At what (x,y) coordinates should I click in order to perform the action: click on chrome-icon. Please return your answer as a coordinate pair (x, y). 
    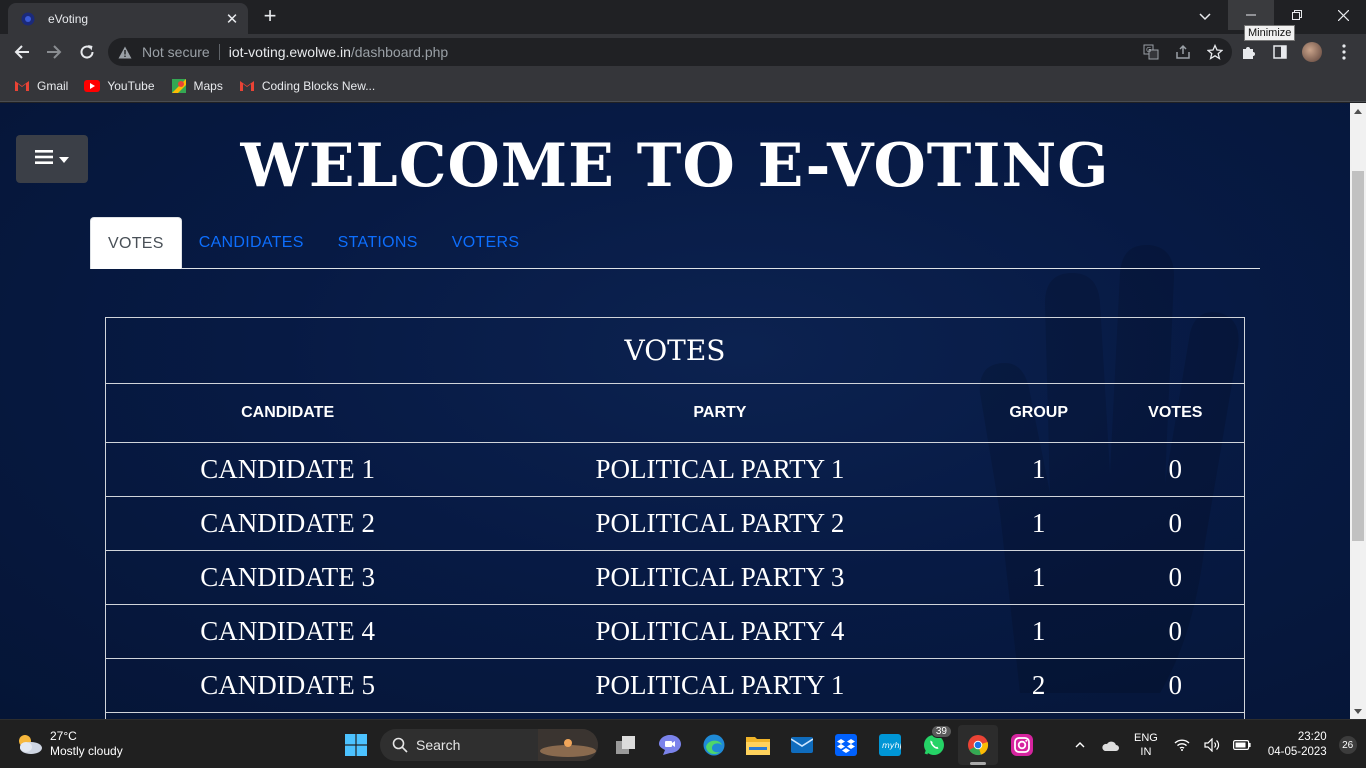
    Looking at the image, I should click on (978, 745).